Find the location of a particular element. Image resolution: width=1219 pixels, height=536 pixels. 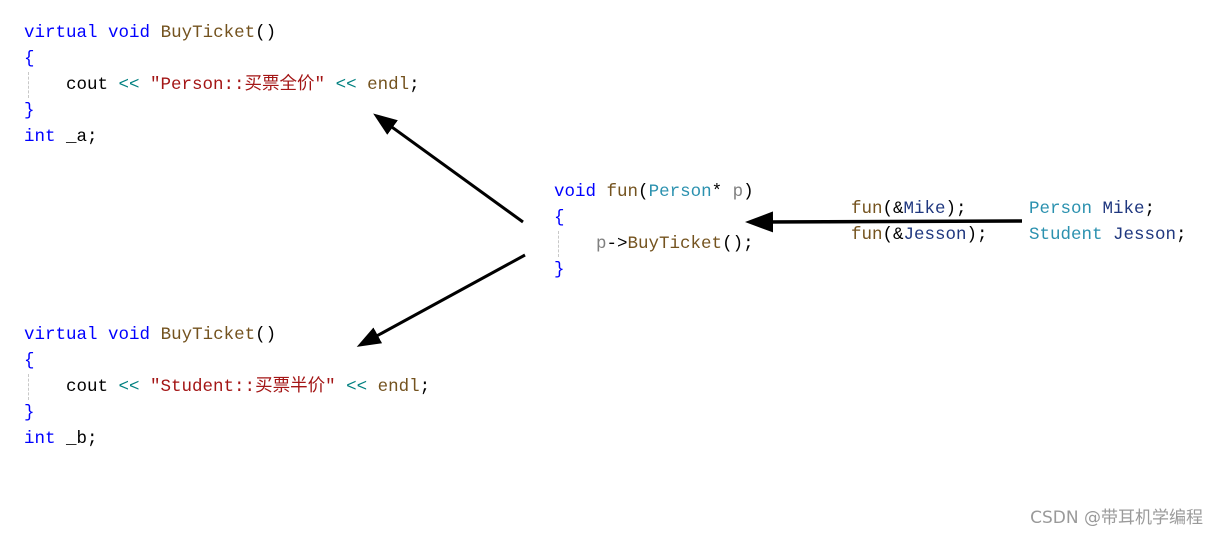

arrow-to-fun is located at coordinates (884, 222).